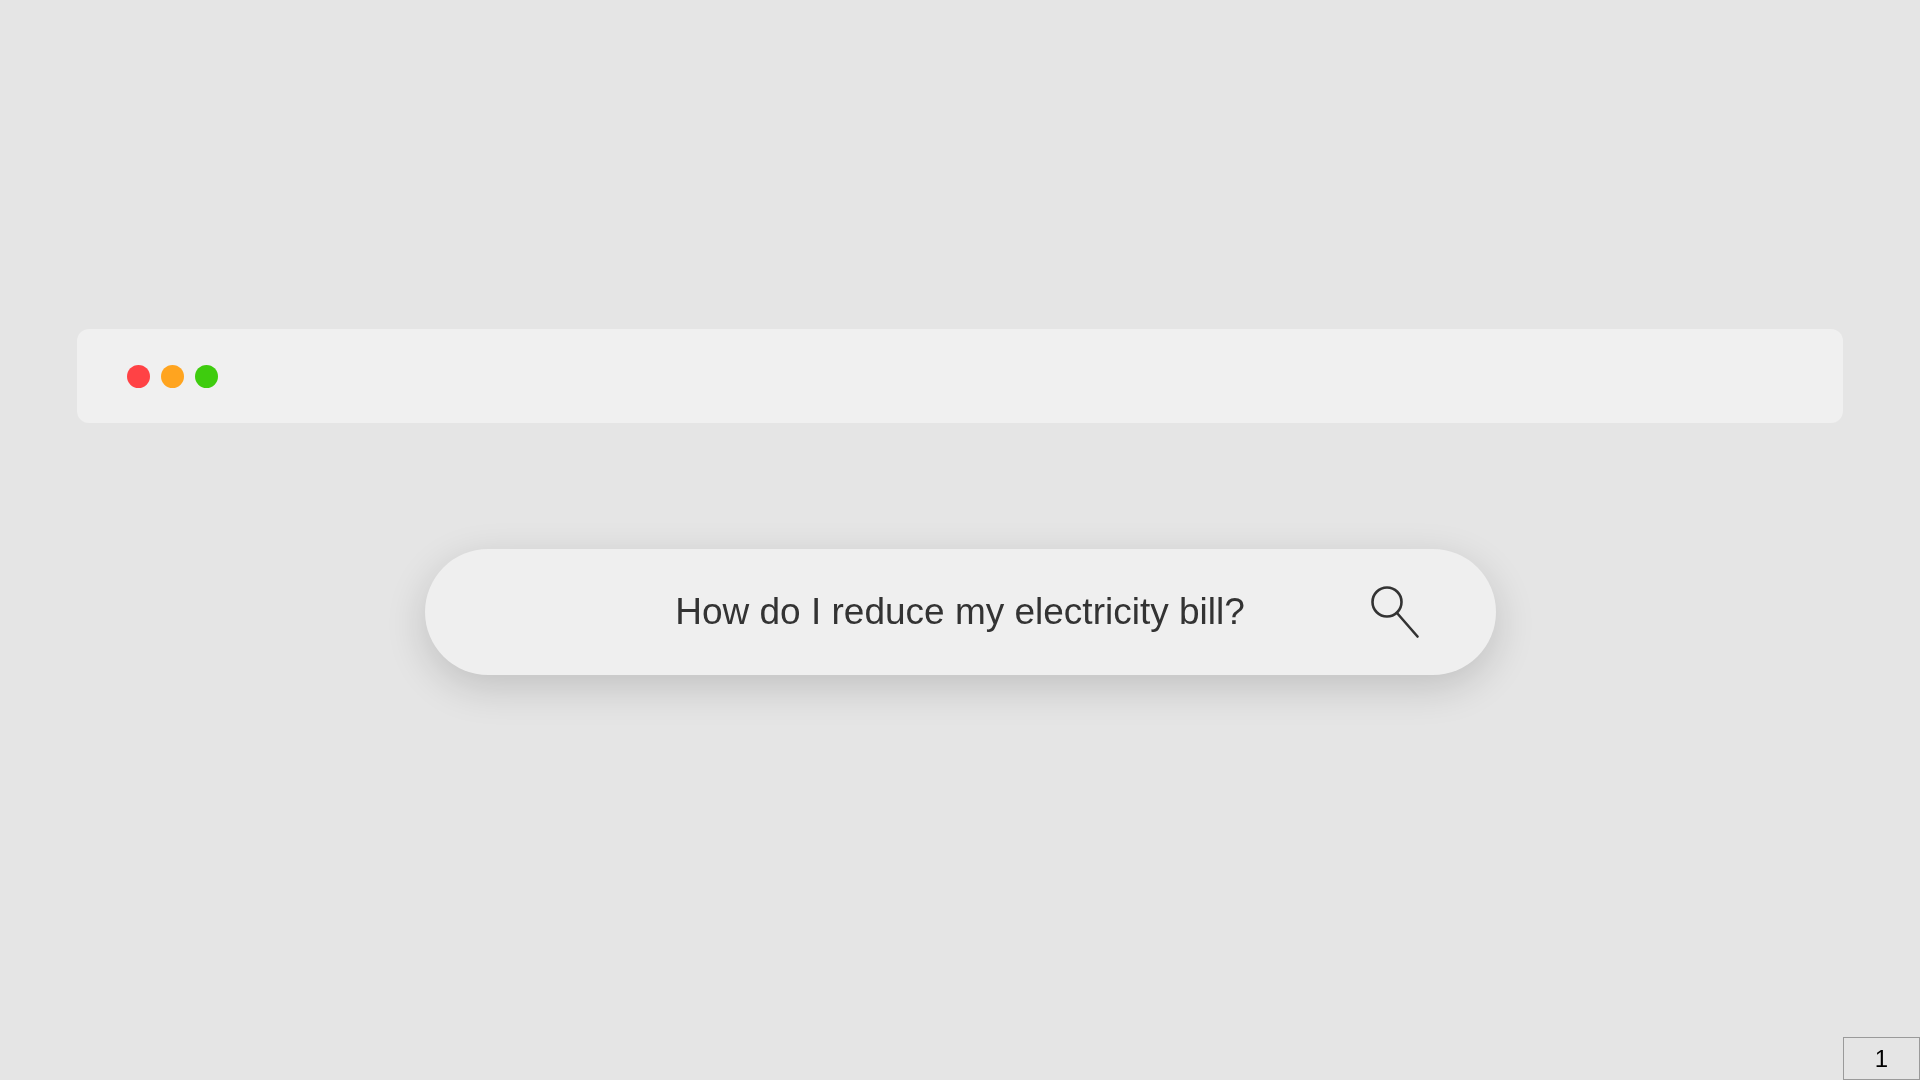  What do you see at coordinates (1881, 1058) in the screenshot?
I see `page-number: 1` at bounding box center [1881, 1058].